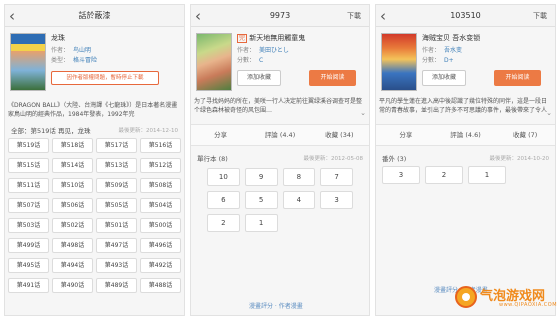 Image resolution: width=560 pixels, height=316 pixels. I want to click on score-row: 分數： C, so click(250, 59).